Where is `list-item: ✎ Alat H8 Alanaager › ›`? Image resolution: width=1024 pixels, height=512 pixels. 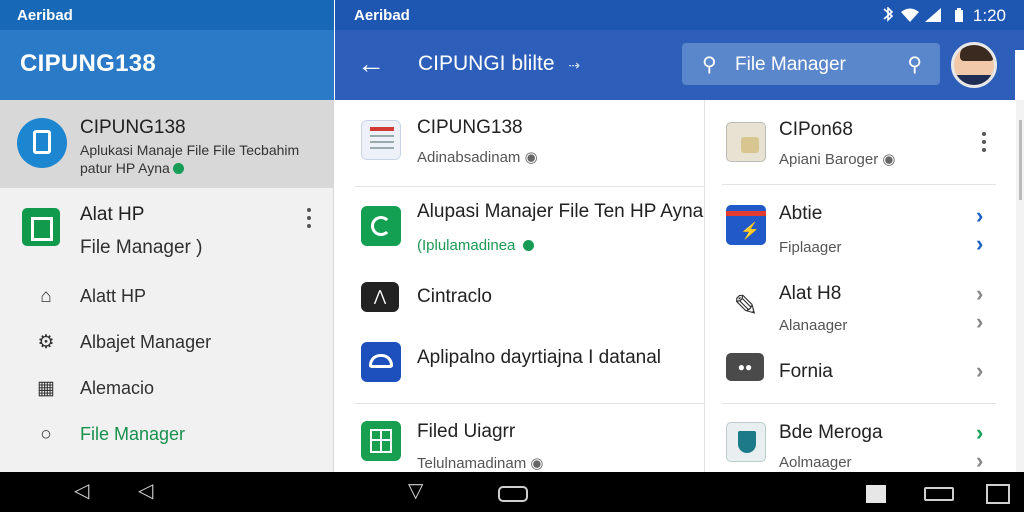
list-item: ✎ Alat H8 Alanaager › › is located at coordinates (861, 305).